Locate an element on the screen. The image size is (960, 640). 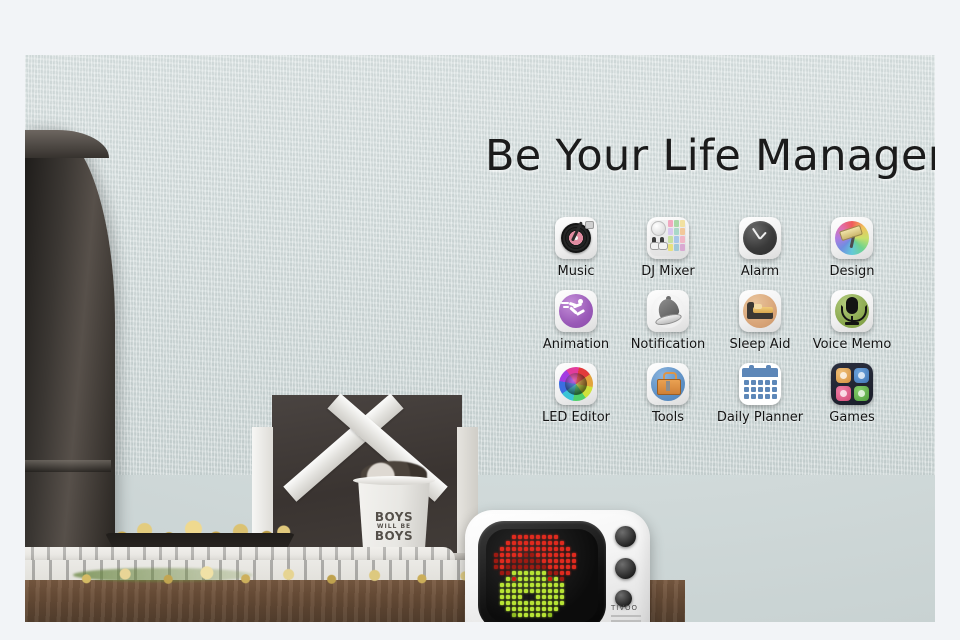
speaker-vents is located at coordinates (626, 618).